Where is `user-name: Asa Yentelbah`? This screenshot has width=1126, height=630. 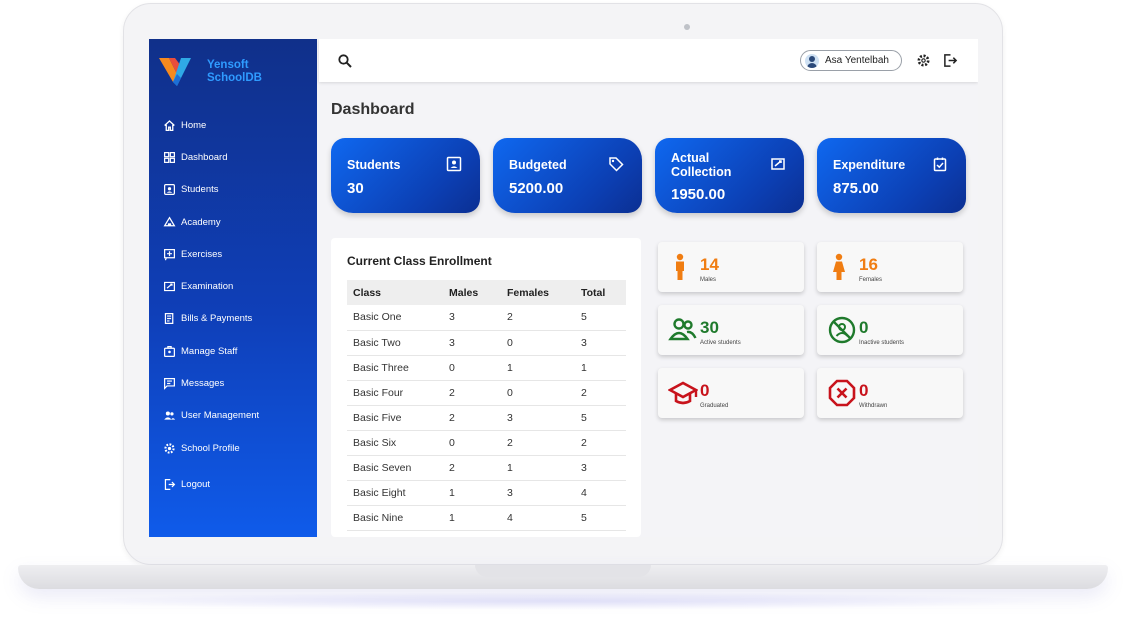 user-name: Asa Yentelbah is located at coordinates (857, 60).